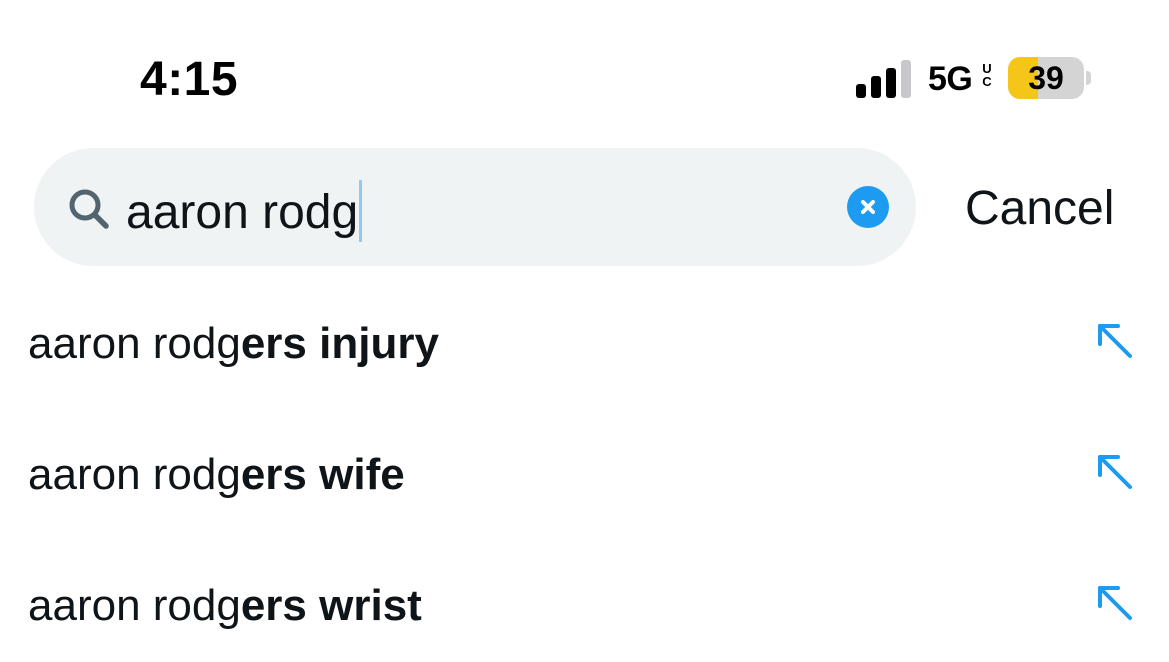 The image size is (1169, 662). I want to click on suggestion-text: aaron rodgers injury, so click(233, 344).